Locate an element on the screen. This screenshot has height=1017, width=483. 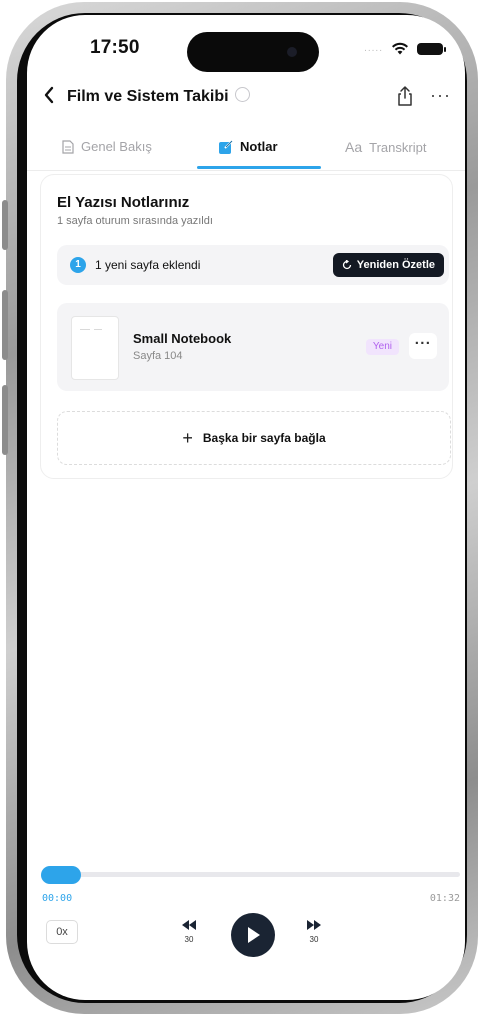
link-another-page-label: Başka bir sayfa bağla is located at coordinates (264, 438).